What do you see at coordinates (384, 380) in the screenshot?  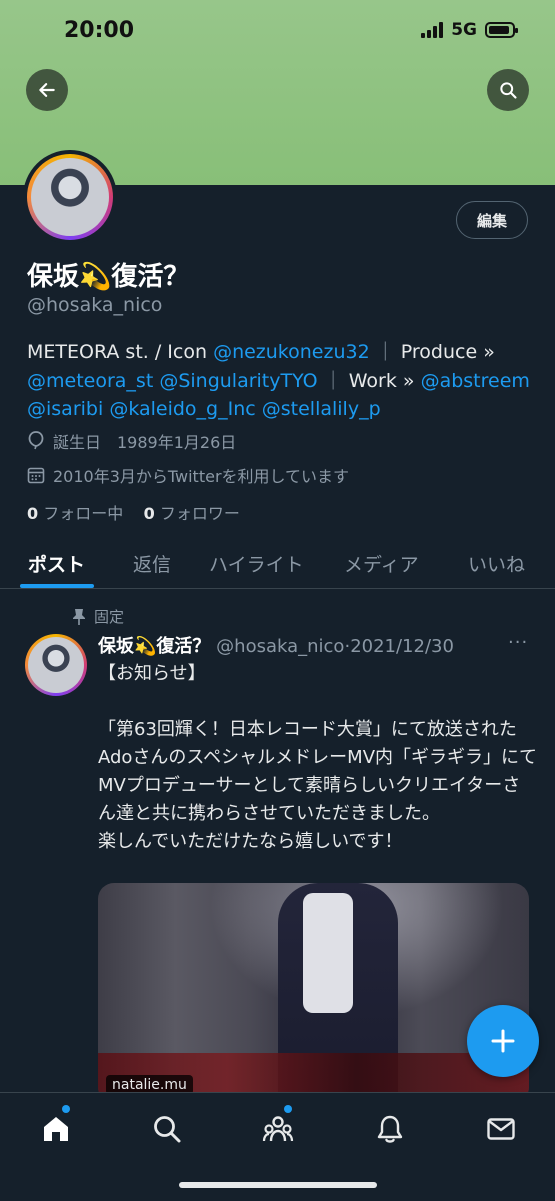 I see `bio-text: Work »` at bounding box center [384, 380].